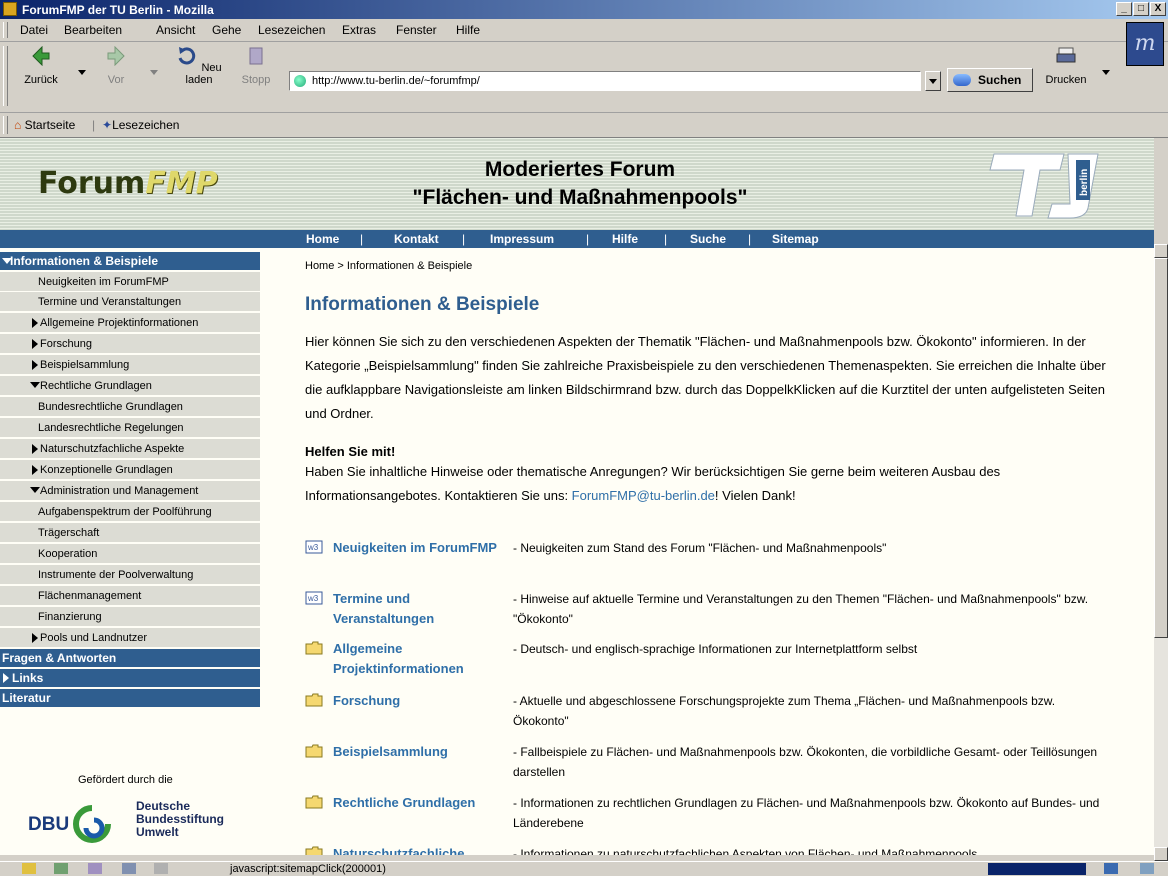  I want to click on sidebar-item-administration: Administration und Management, so click(130, 491).